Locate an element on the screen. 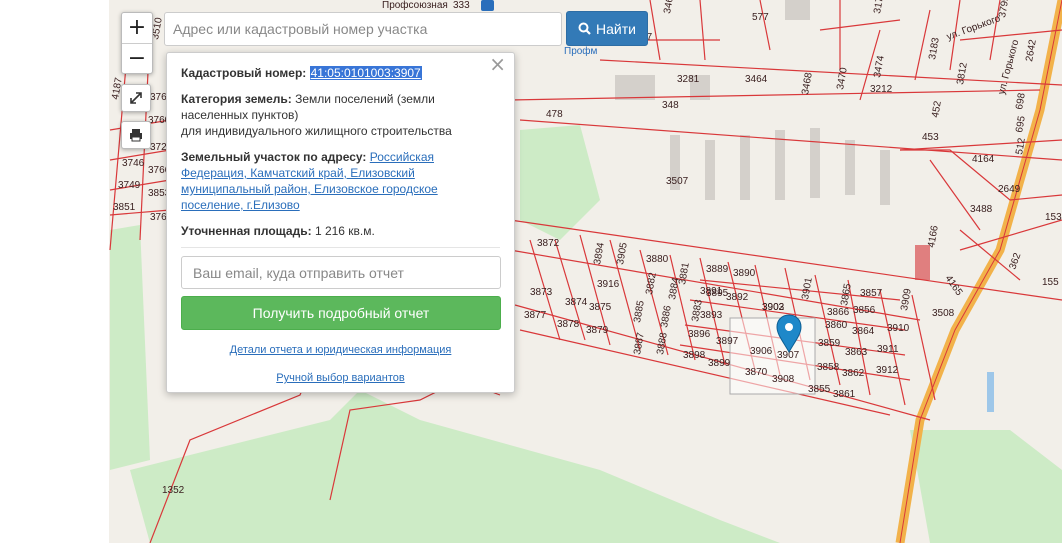  parcel-label: 3865 is located at coordinates (846, 294).